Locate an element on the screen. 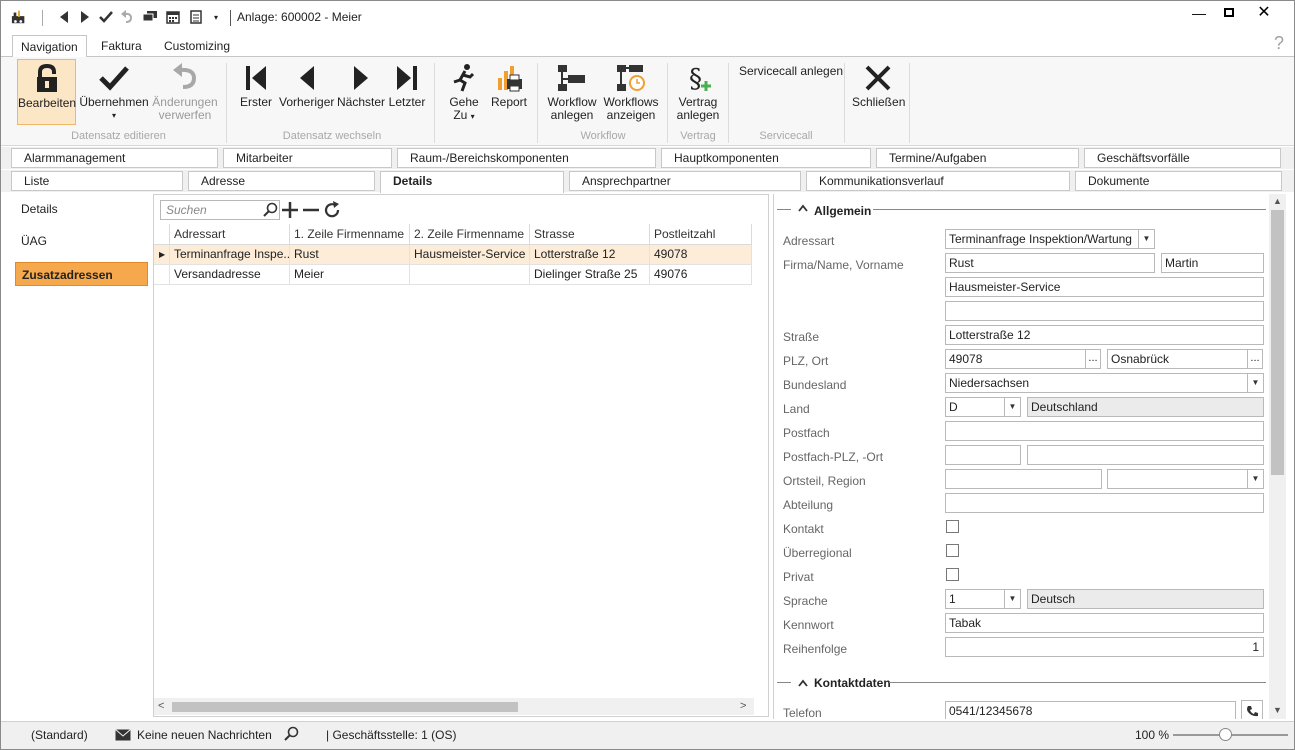 The width and height of the screenshot is (1295, 750). phone-icon is located at coordinates (1252, 709).